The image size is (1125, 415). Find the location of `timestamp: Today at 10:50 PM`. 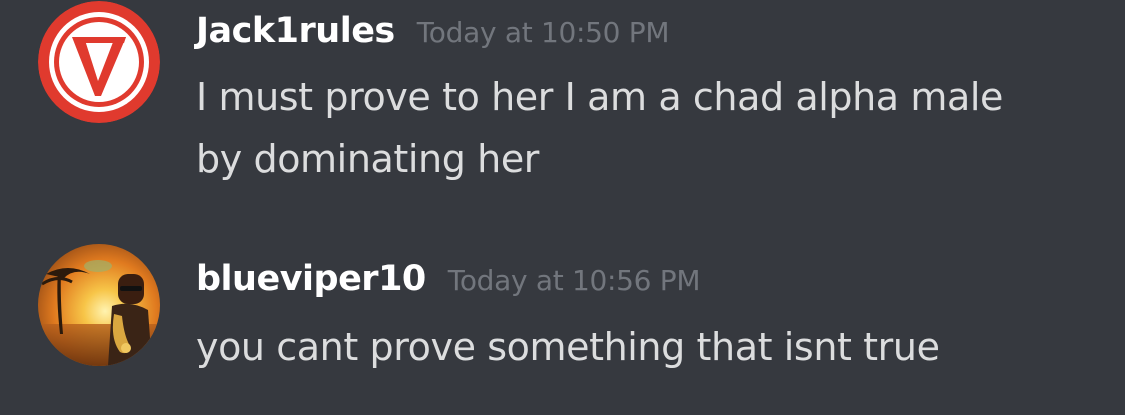

timestamp: Today at 10:50 PM is located at coordinates (543, 32).